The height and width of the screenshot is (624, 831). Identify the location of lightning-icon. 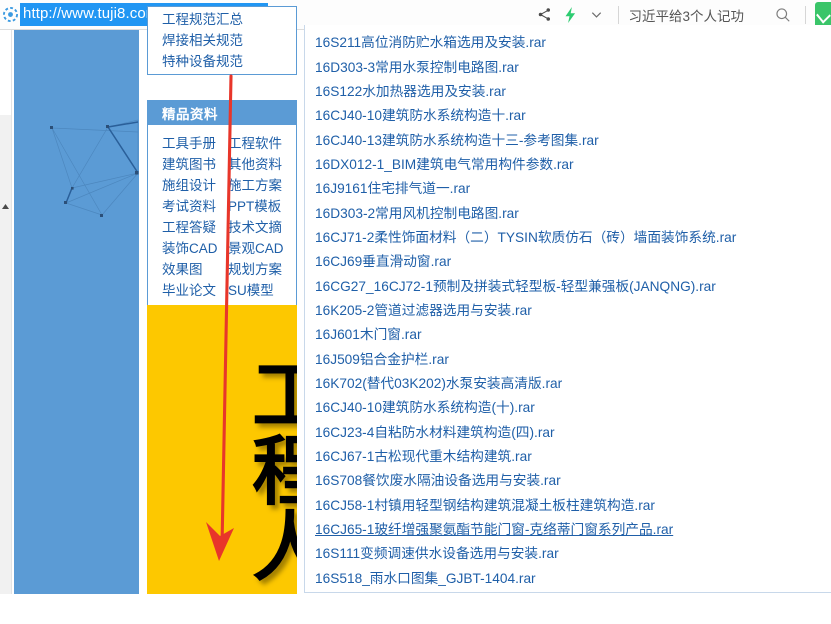
(570, 15).